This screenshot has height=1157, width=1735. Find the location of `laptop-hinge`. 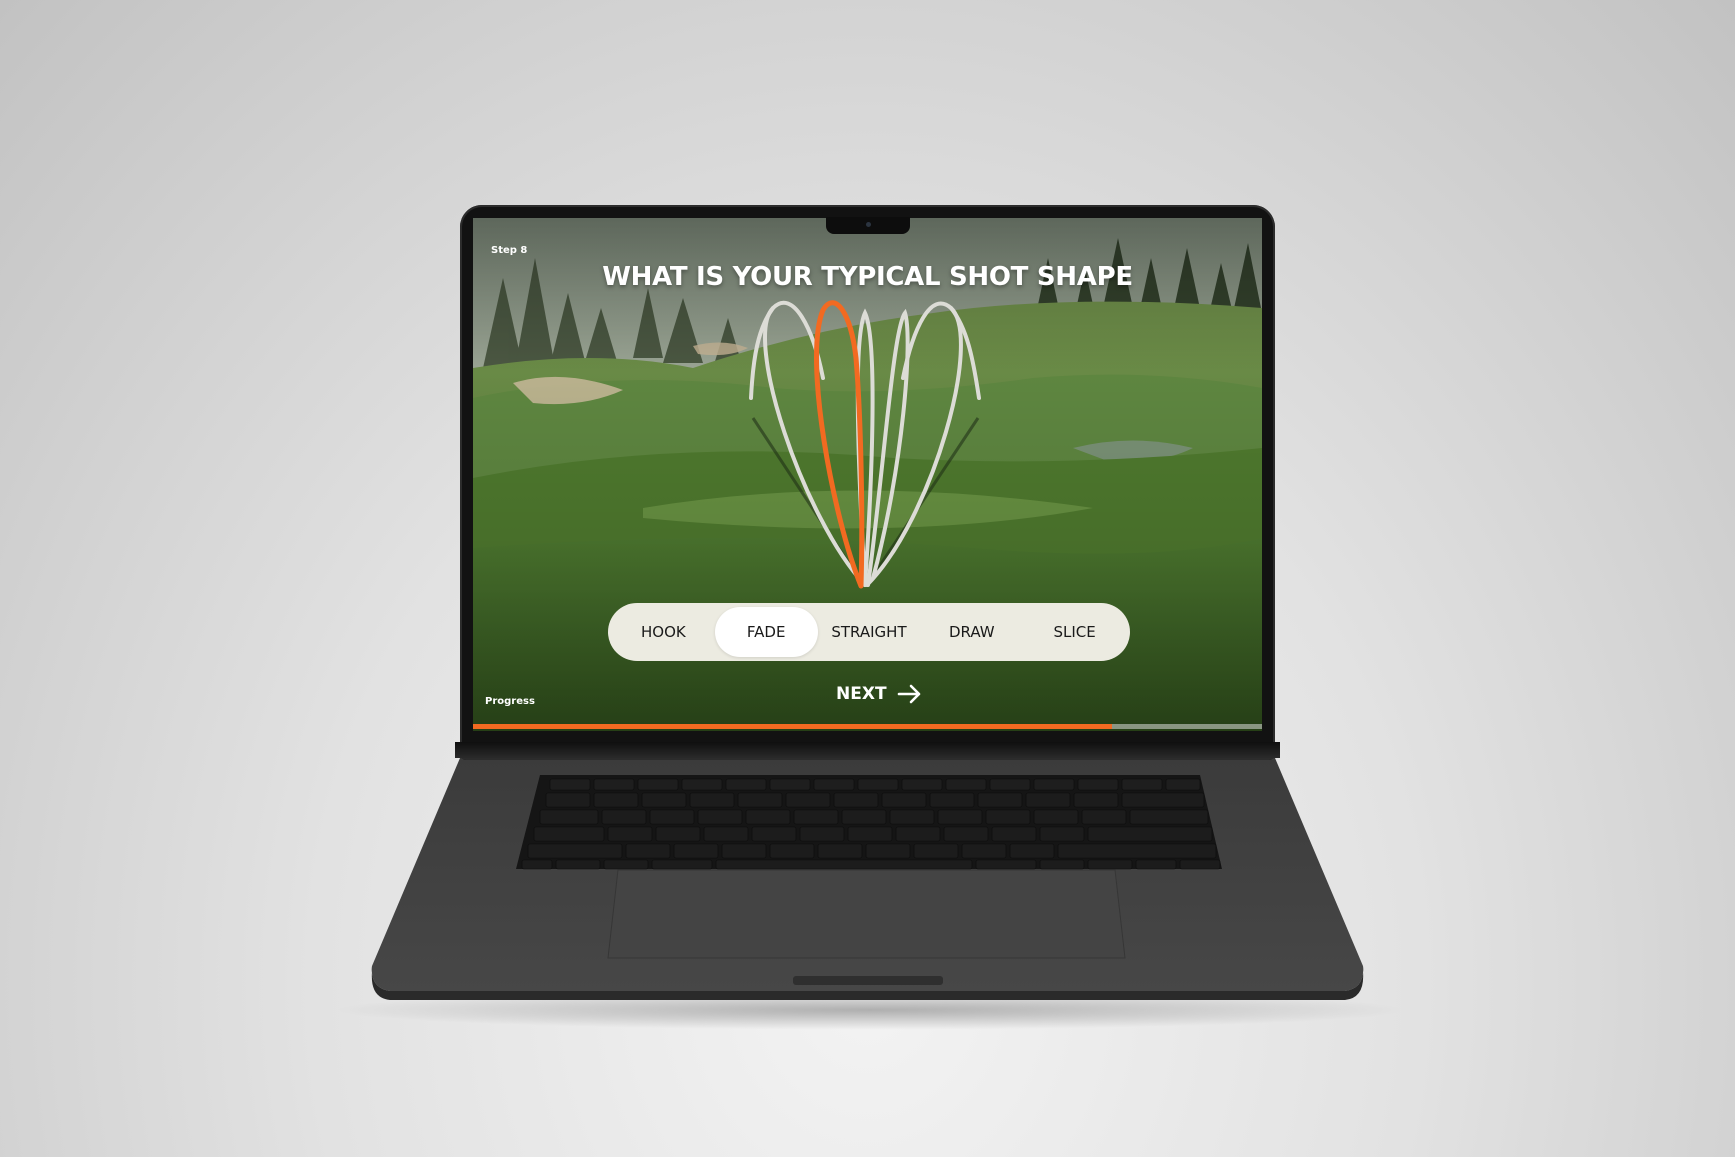

laptop-hinge is located at coordinates (867, 750).